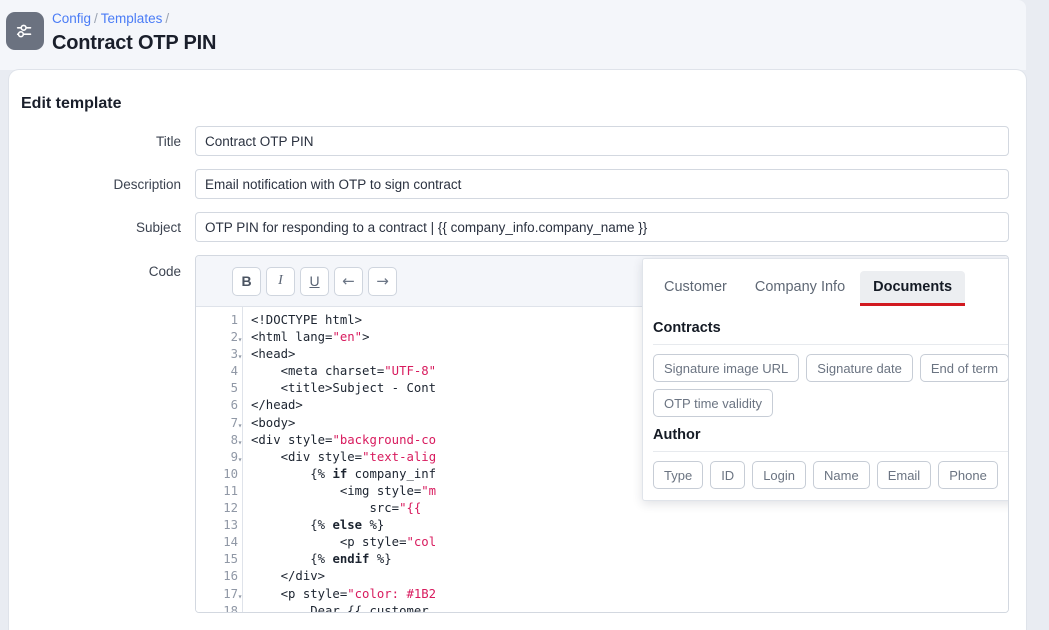 This screenshot has height=630, width=1049. I want to click on placeholder-chip: Name, so click(841, 475).